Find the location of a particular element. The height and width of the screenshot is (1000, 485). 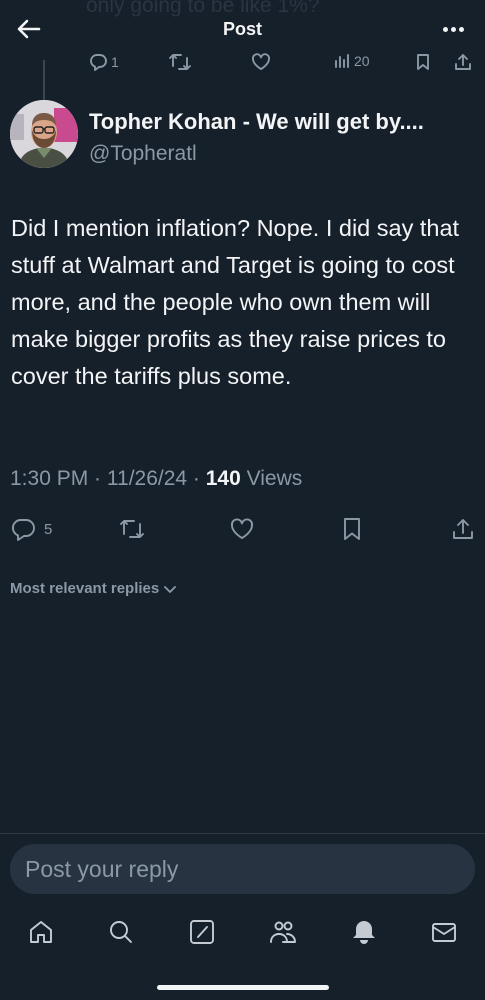

home-indicator is located at coordinates (243, 987).